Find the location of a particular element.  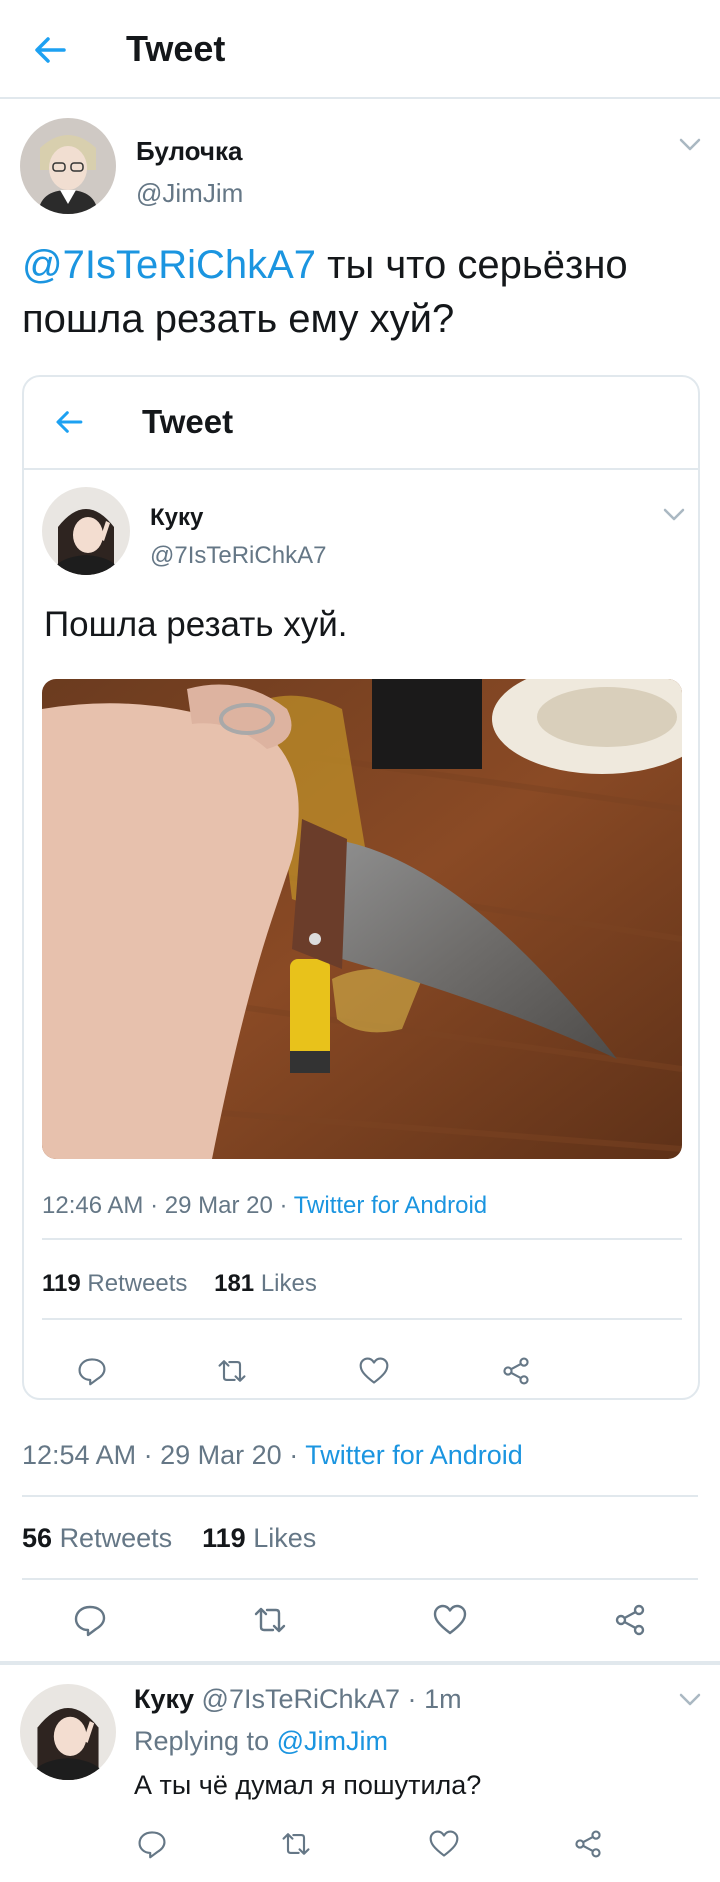

quoted-engagement-counts: 119 Retweets 181 Likes is located at coordinates (179, 1284).